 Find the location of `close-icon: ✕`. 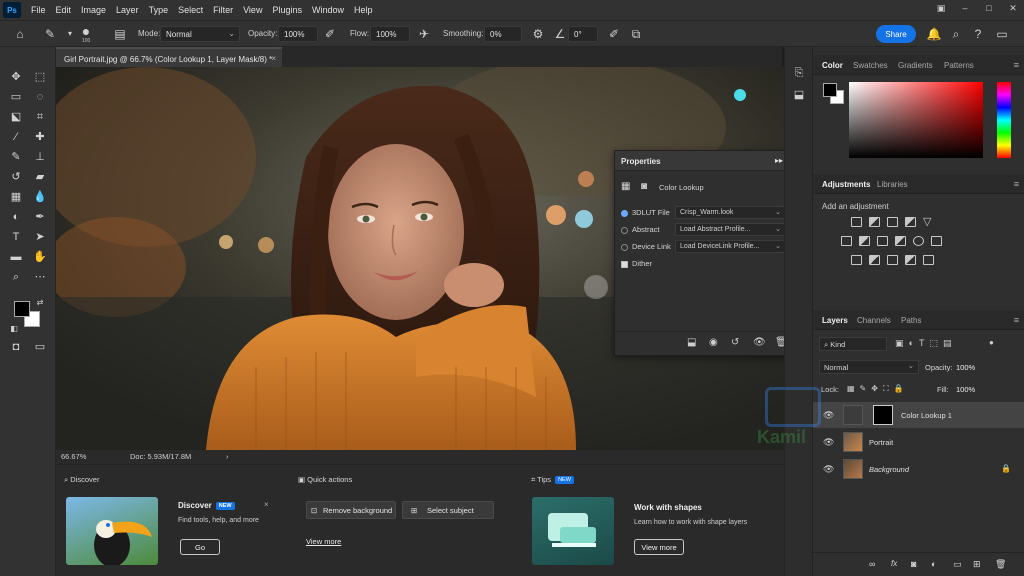

close-icon: ✕ is located at coordinates (1013, 8).